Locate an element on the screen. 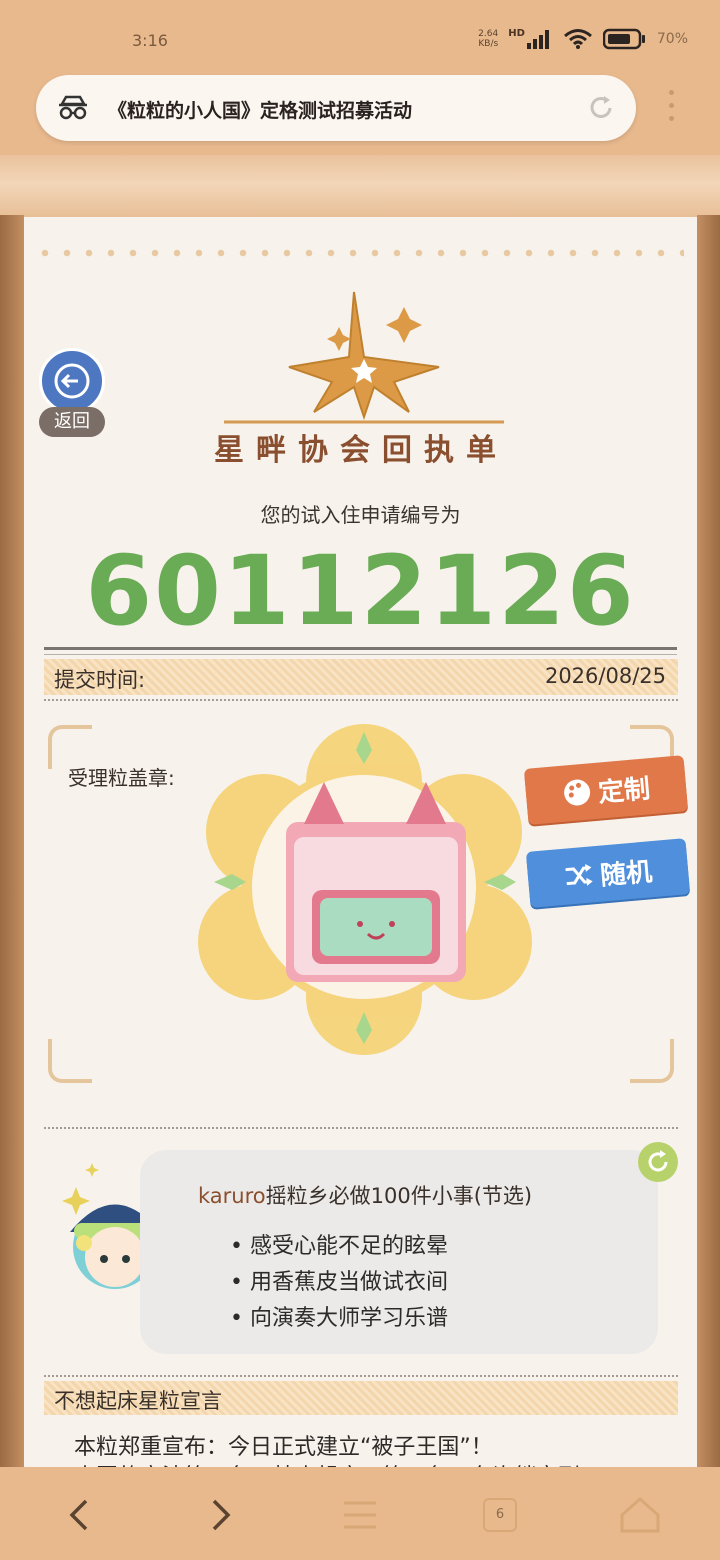 Image resolution: width=720 pixels, height=1560 pixels. wood-frame-right is located at coordinates (708, 842).